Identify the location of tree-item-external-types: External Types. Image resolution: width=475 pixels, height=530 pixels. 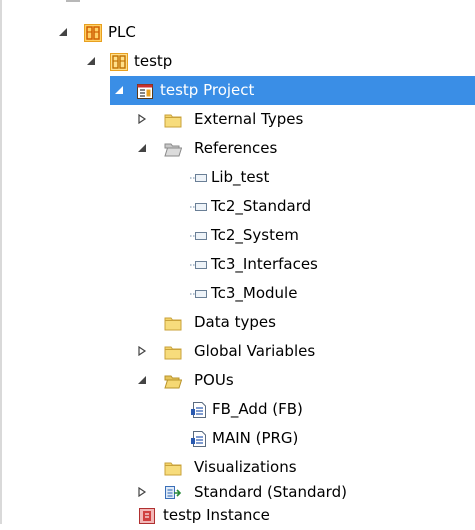
(237, 119).